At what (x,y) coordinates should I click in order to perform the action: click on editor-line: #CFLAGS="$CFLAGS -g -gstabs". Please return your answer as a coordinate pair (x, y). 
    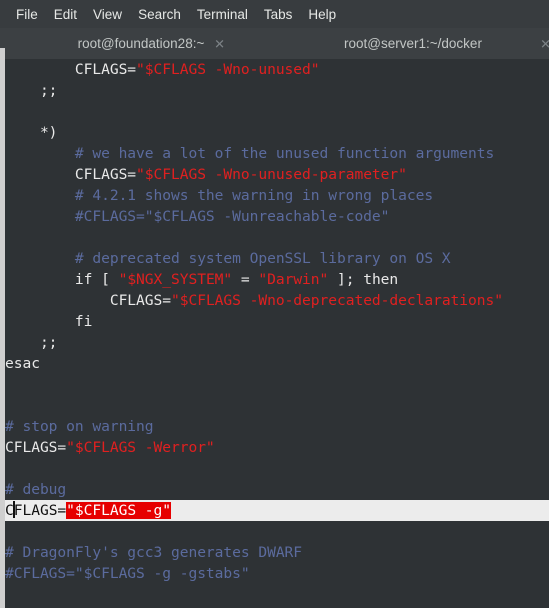
    Looking at the image, I should click on (277, 573).